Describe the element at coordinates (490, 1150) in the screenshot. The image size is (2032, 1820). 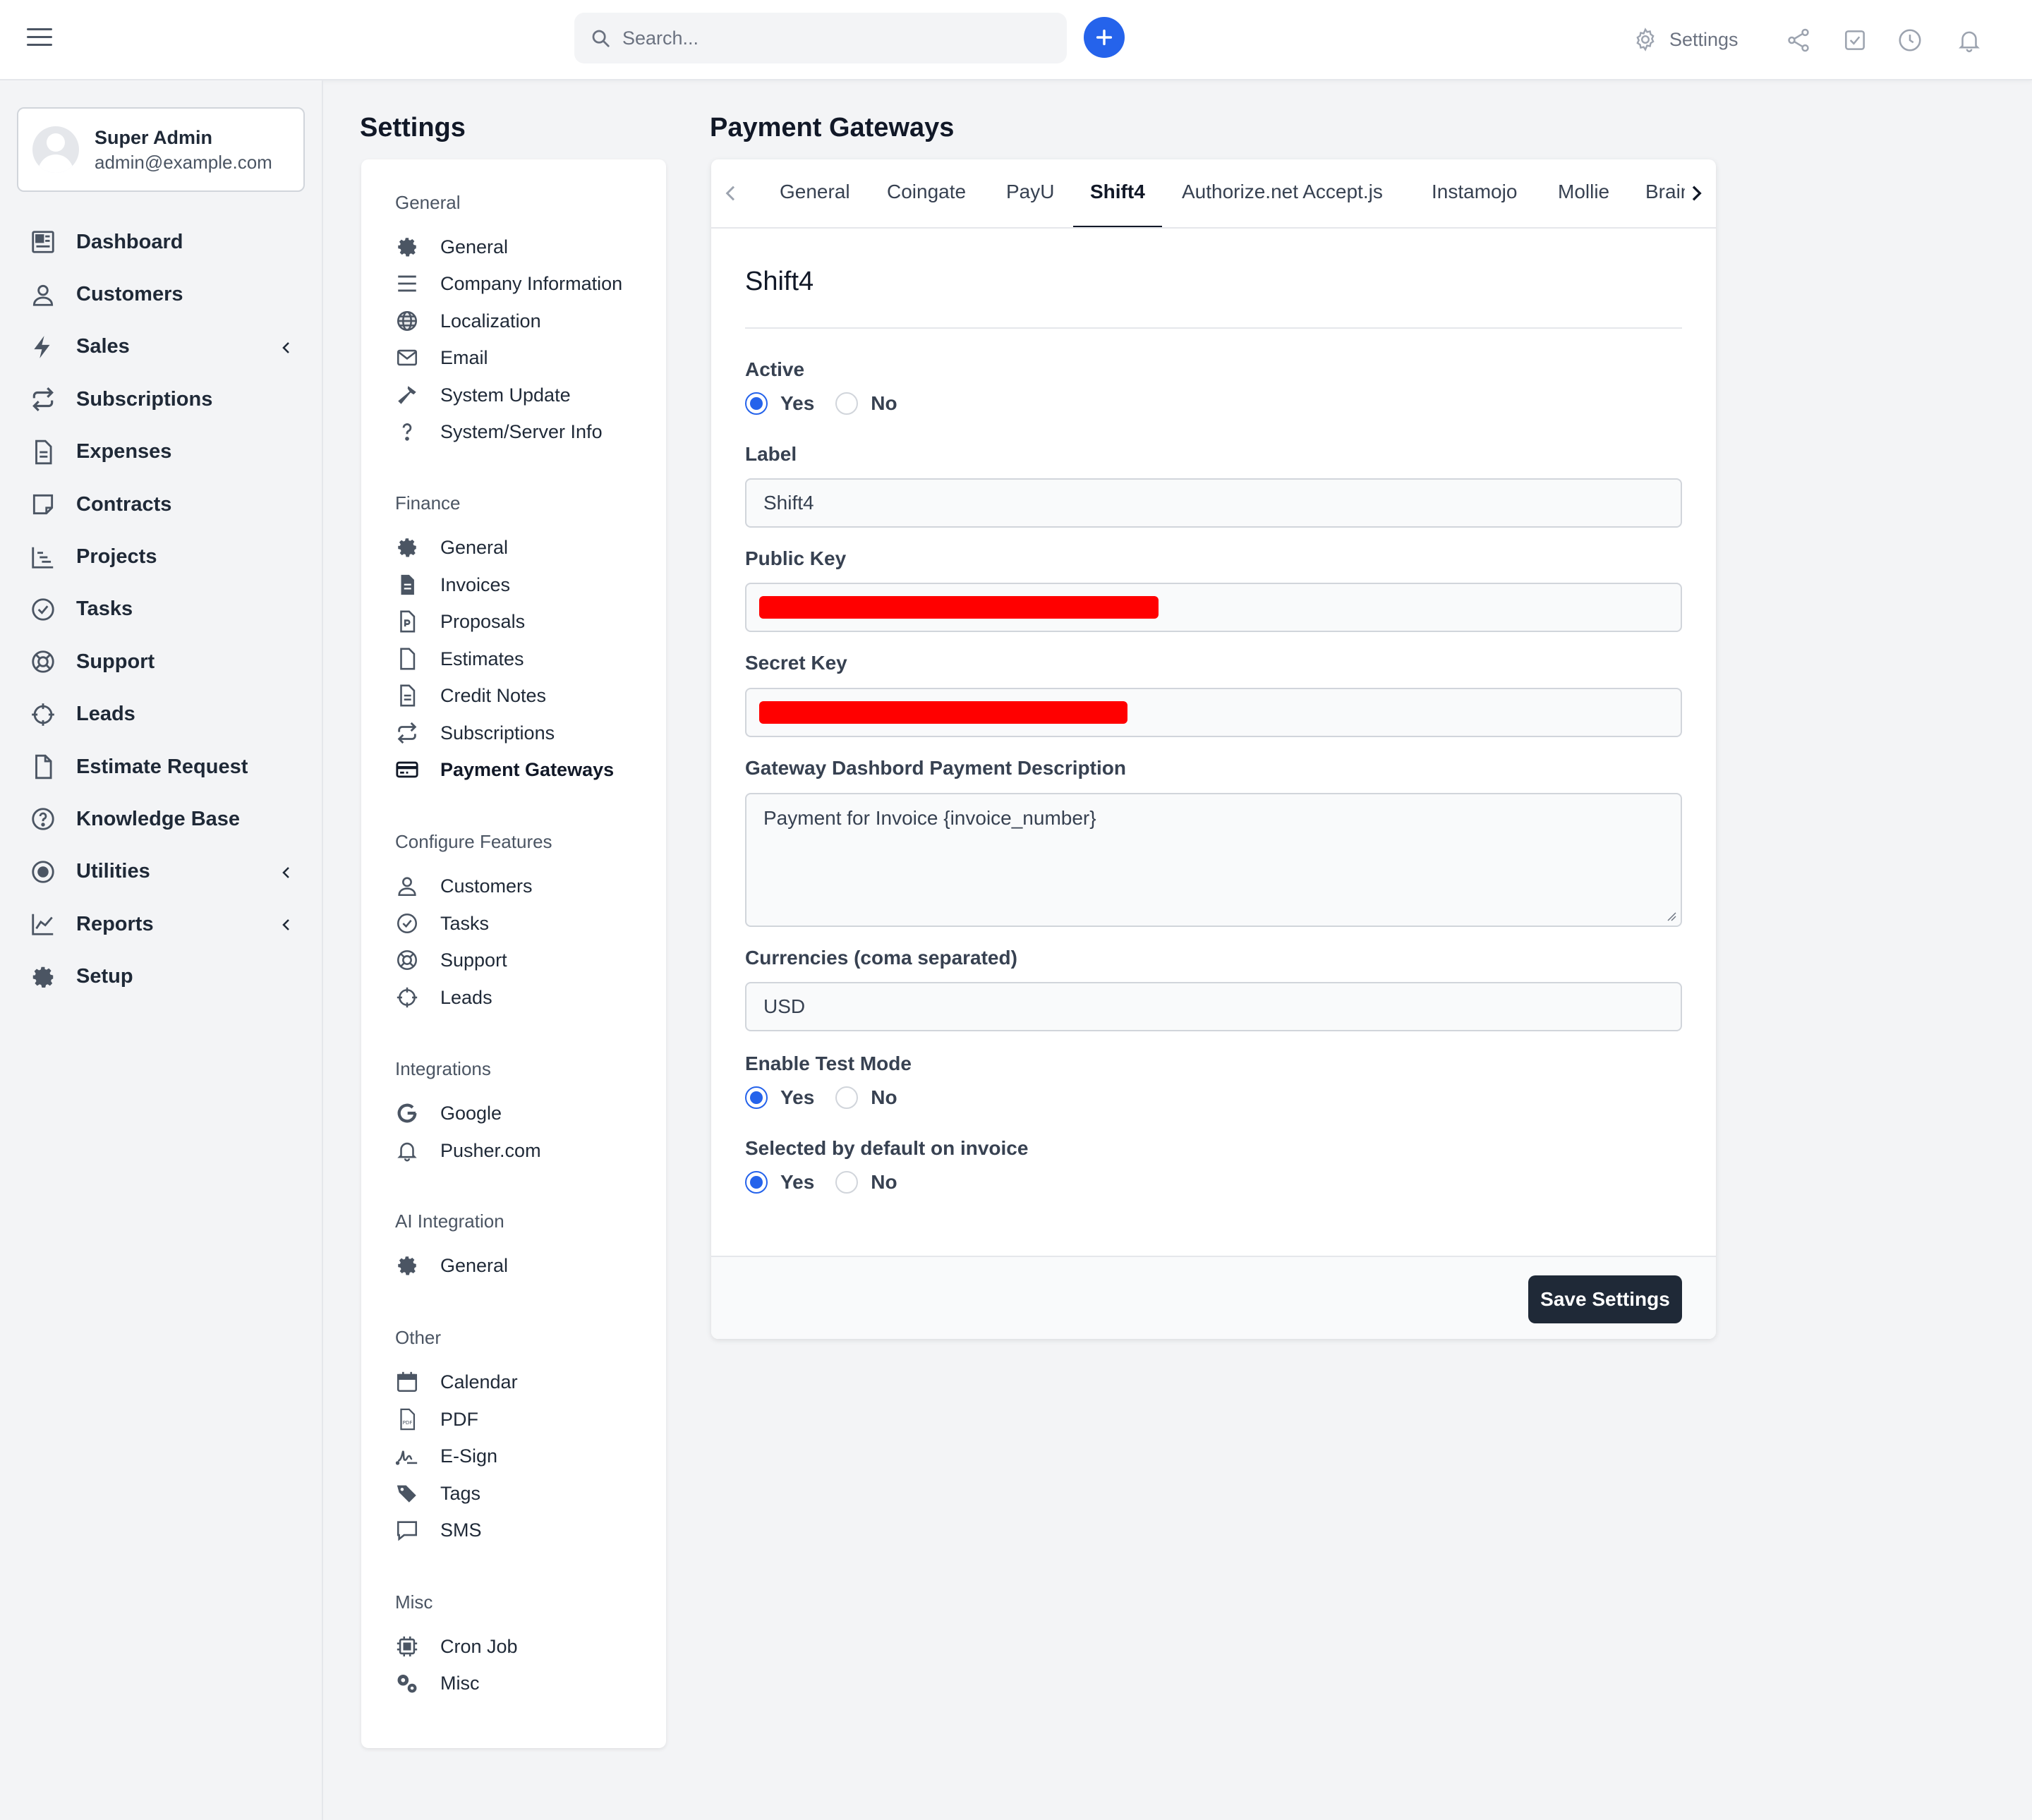
I see `settings-item-label: Pusher.com` at that location.